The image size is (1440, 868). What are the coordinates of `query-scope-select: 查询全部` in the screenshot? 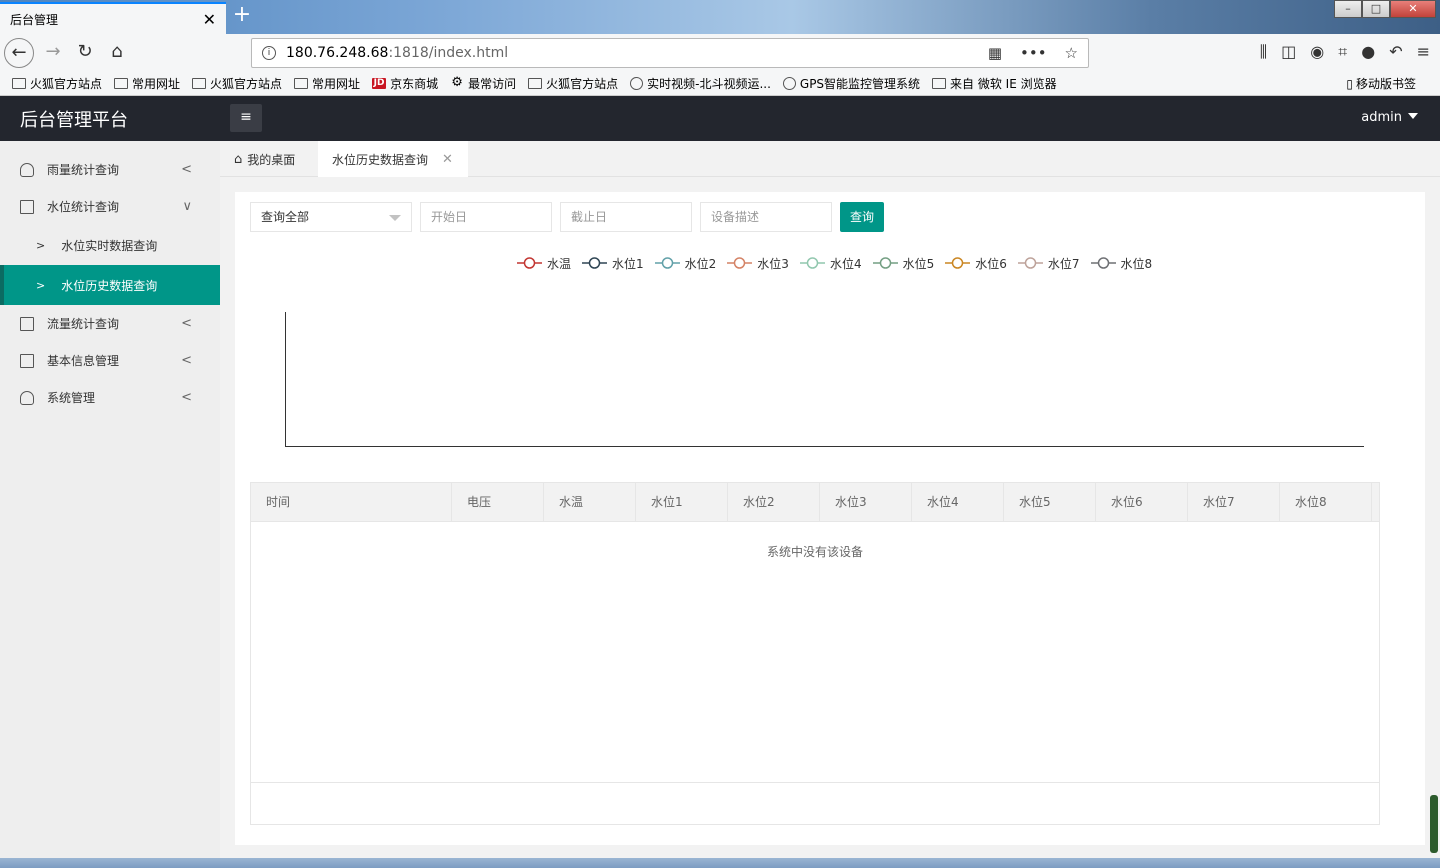 It's located at (331, 217).